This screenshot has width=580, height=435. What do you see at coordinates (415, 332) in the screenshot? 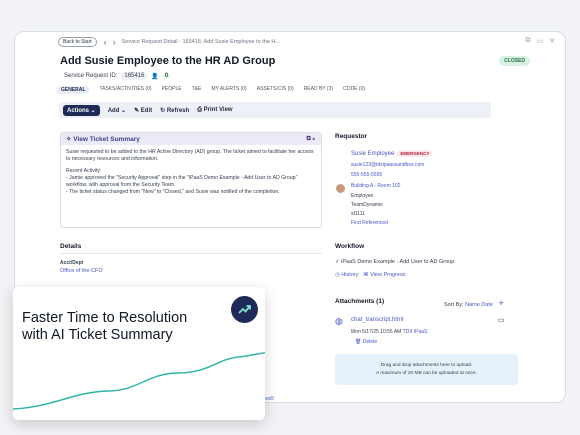
I see `attachment-author: TDX iPaaS` at bounding box center [415, 332].